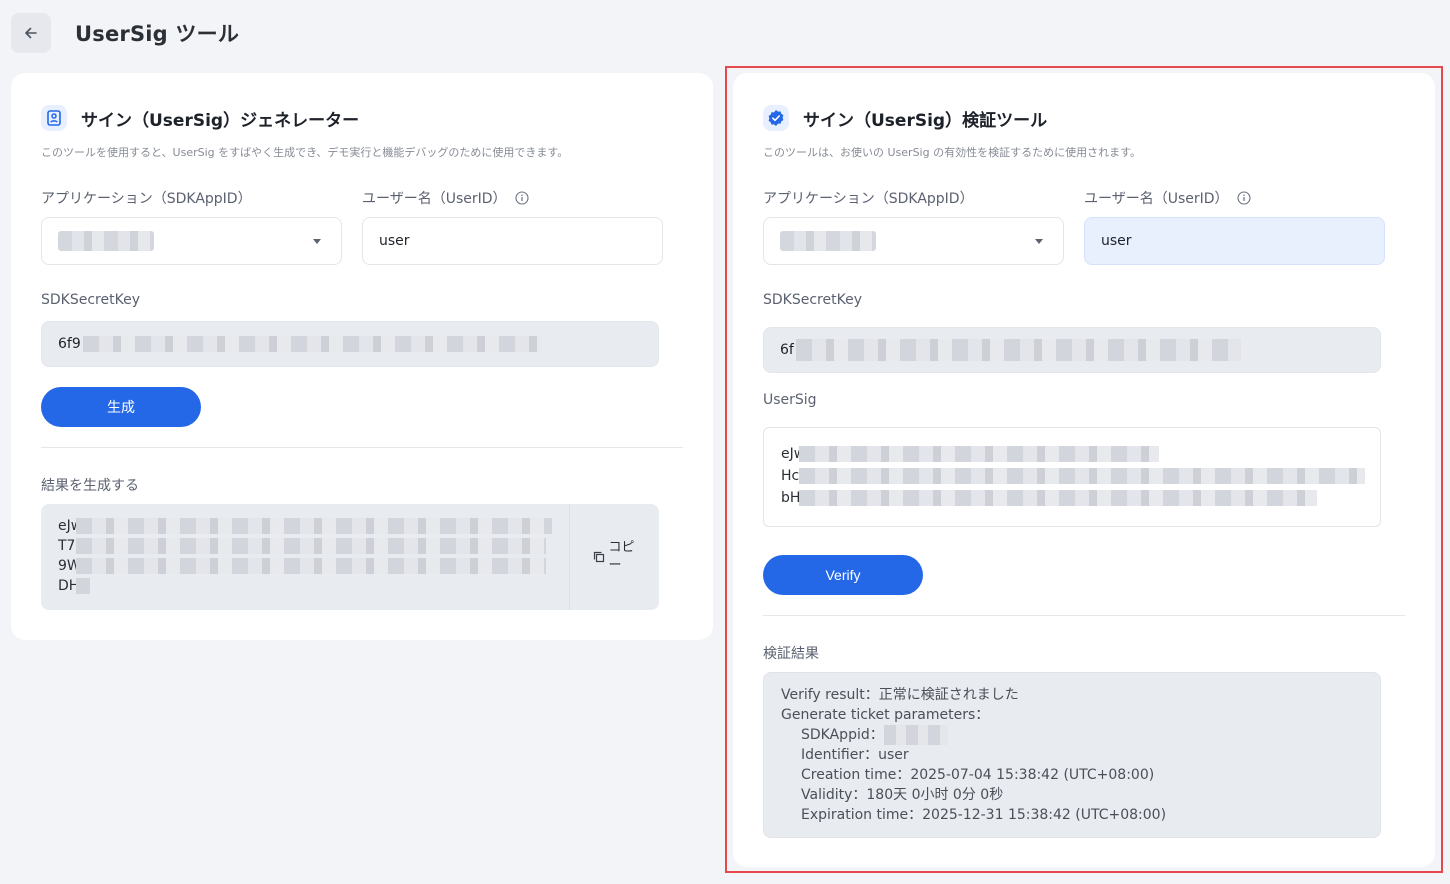  I want to click on result-box: eJw T7x 9W DH コピー, so click(350, 557).